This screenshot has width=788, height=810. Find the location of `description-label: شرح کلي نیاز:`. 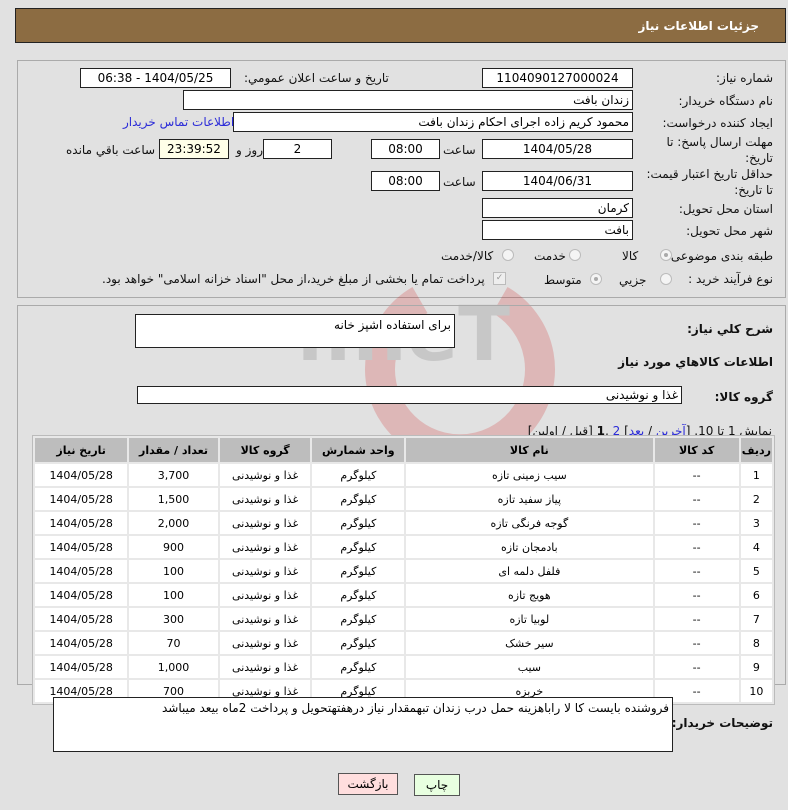

description-label: شرح کلي نیاز: is located at coordinates (730, 329).